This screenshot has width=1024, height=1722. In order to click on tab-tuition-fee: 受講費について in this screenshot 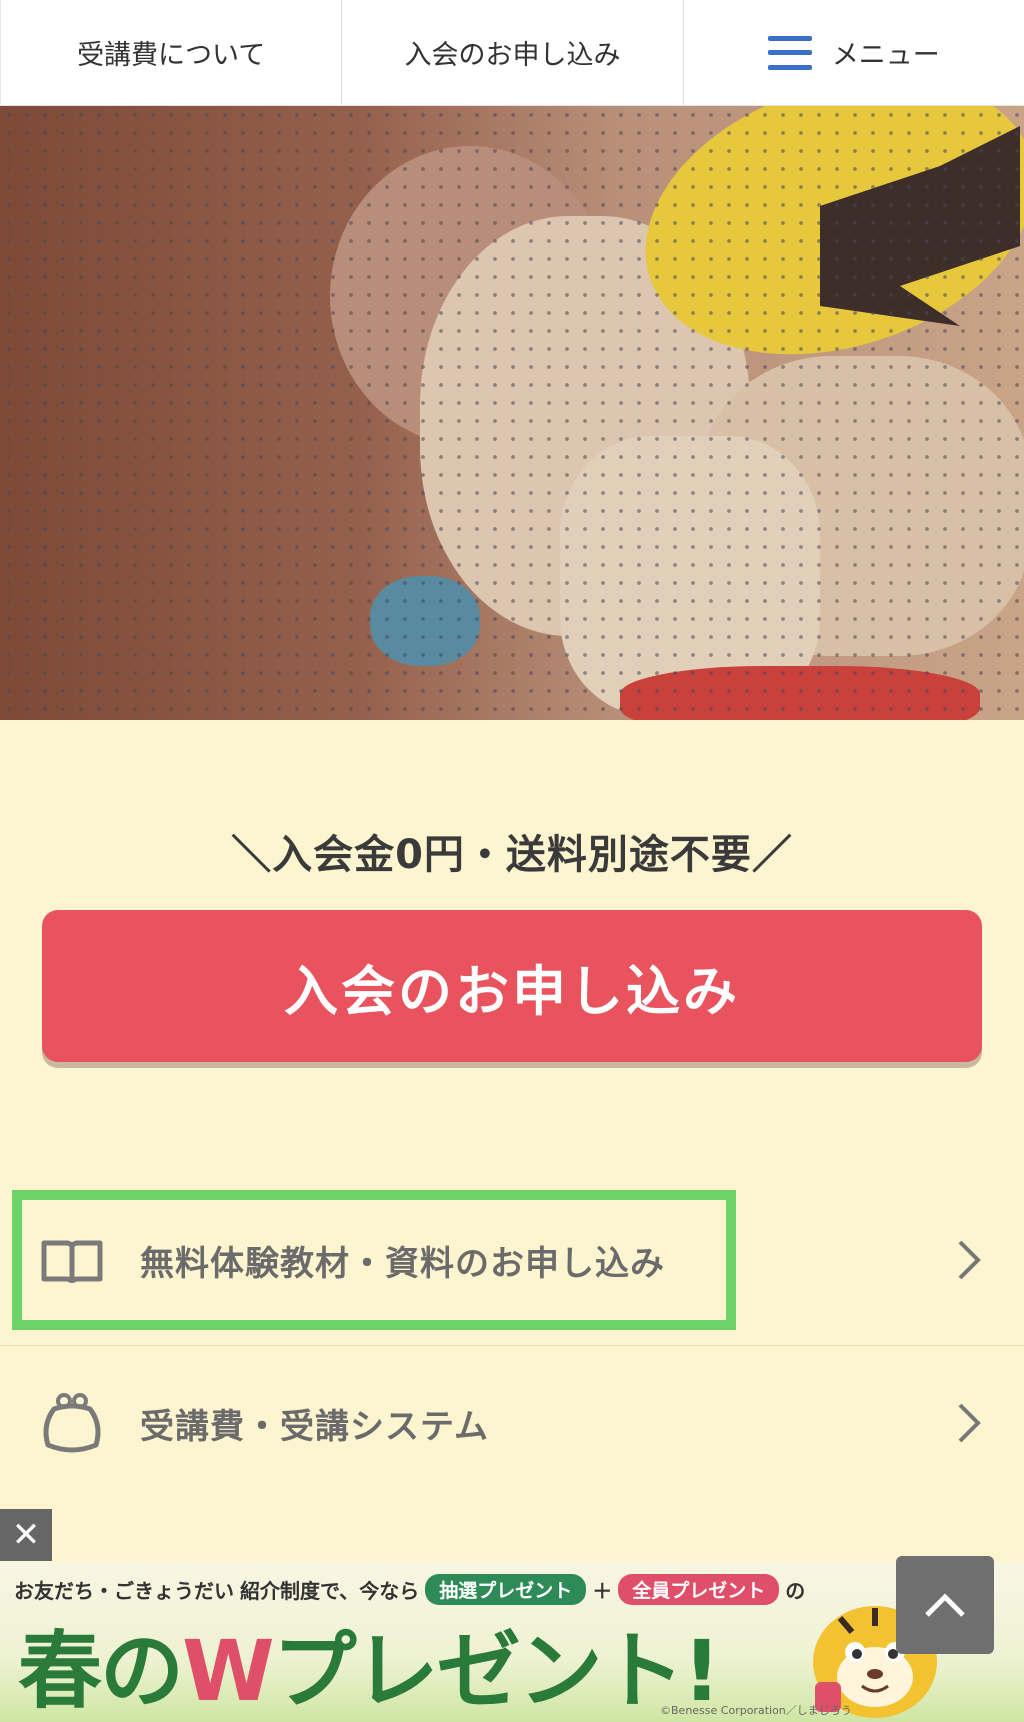, I will do `click(170, 52)`.